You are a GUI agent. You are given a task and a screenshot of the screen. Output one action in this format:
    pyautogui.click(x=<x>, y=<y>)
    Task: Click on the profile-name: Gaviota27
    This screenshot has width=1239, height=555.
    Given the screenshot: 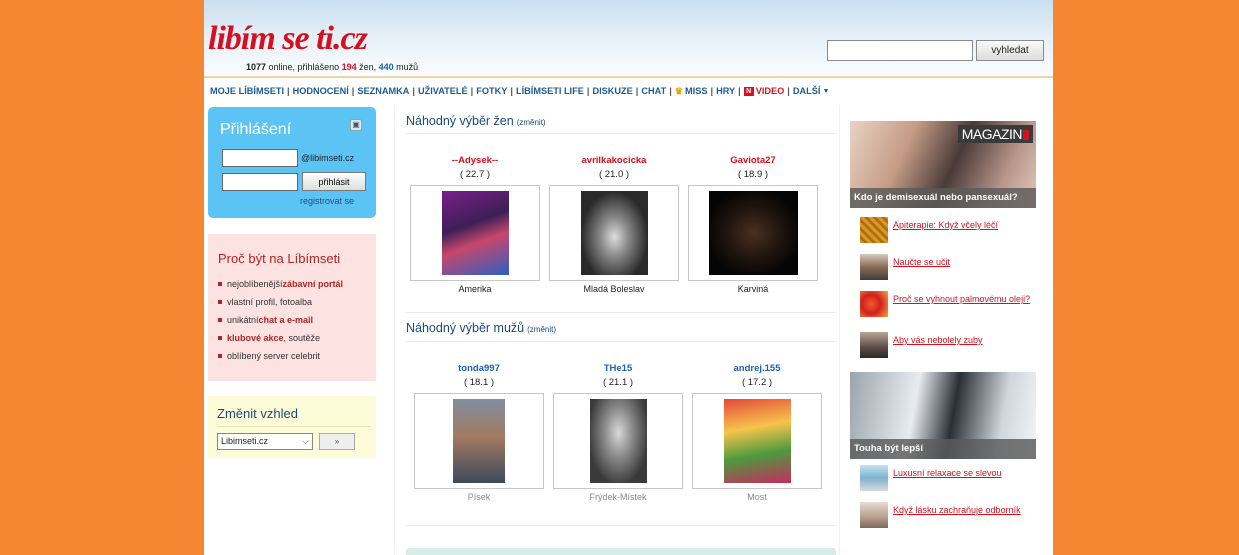 What is the action you would take?
    pyautogui.click(x=753, y=161)
    